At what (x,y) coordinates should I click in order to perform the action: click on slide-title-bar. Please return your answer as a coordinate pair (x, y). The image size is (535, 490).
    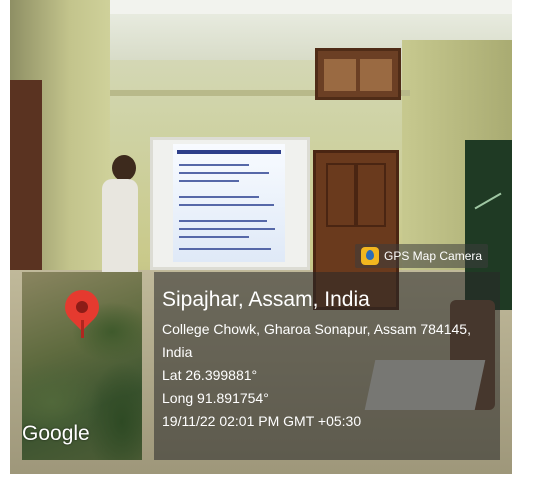
    Looking at the image, I should click on (229, 152).